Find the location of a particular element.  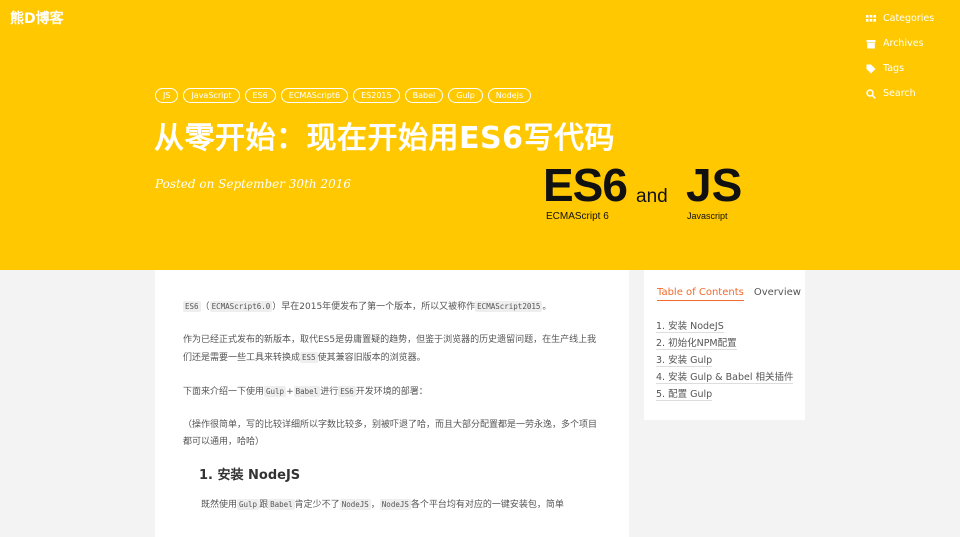

toc-item: 2. 初始化NPM配置 is located at coordinates (724, 343).